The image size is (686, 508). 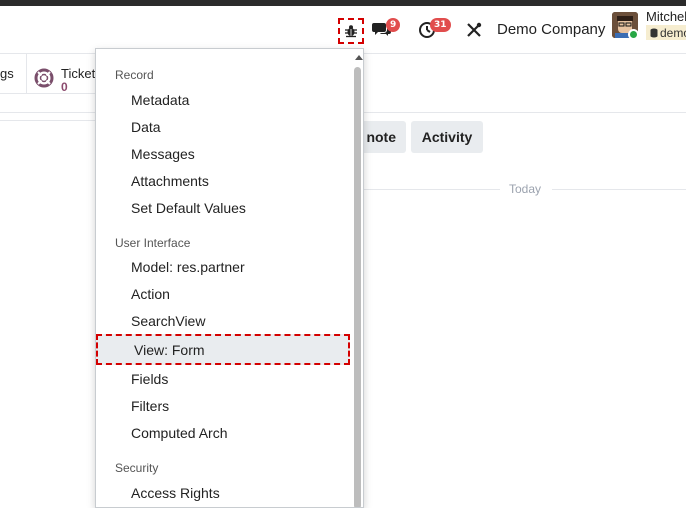 What do you see at coordinates (673, 32) in the screenshot?
I see `database-name: demo` at bounding box center [673, 32].